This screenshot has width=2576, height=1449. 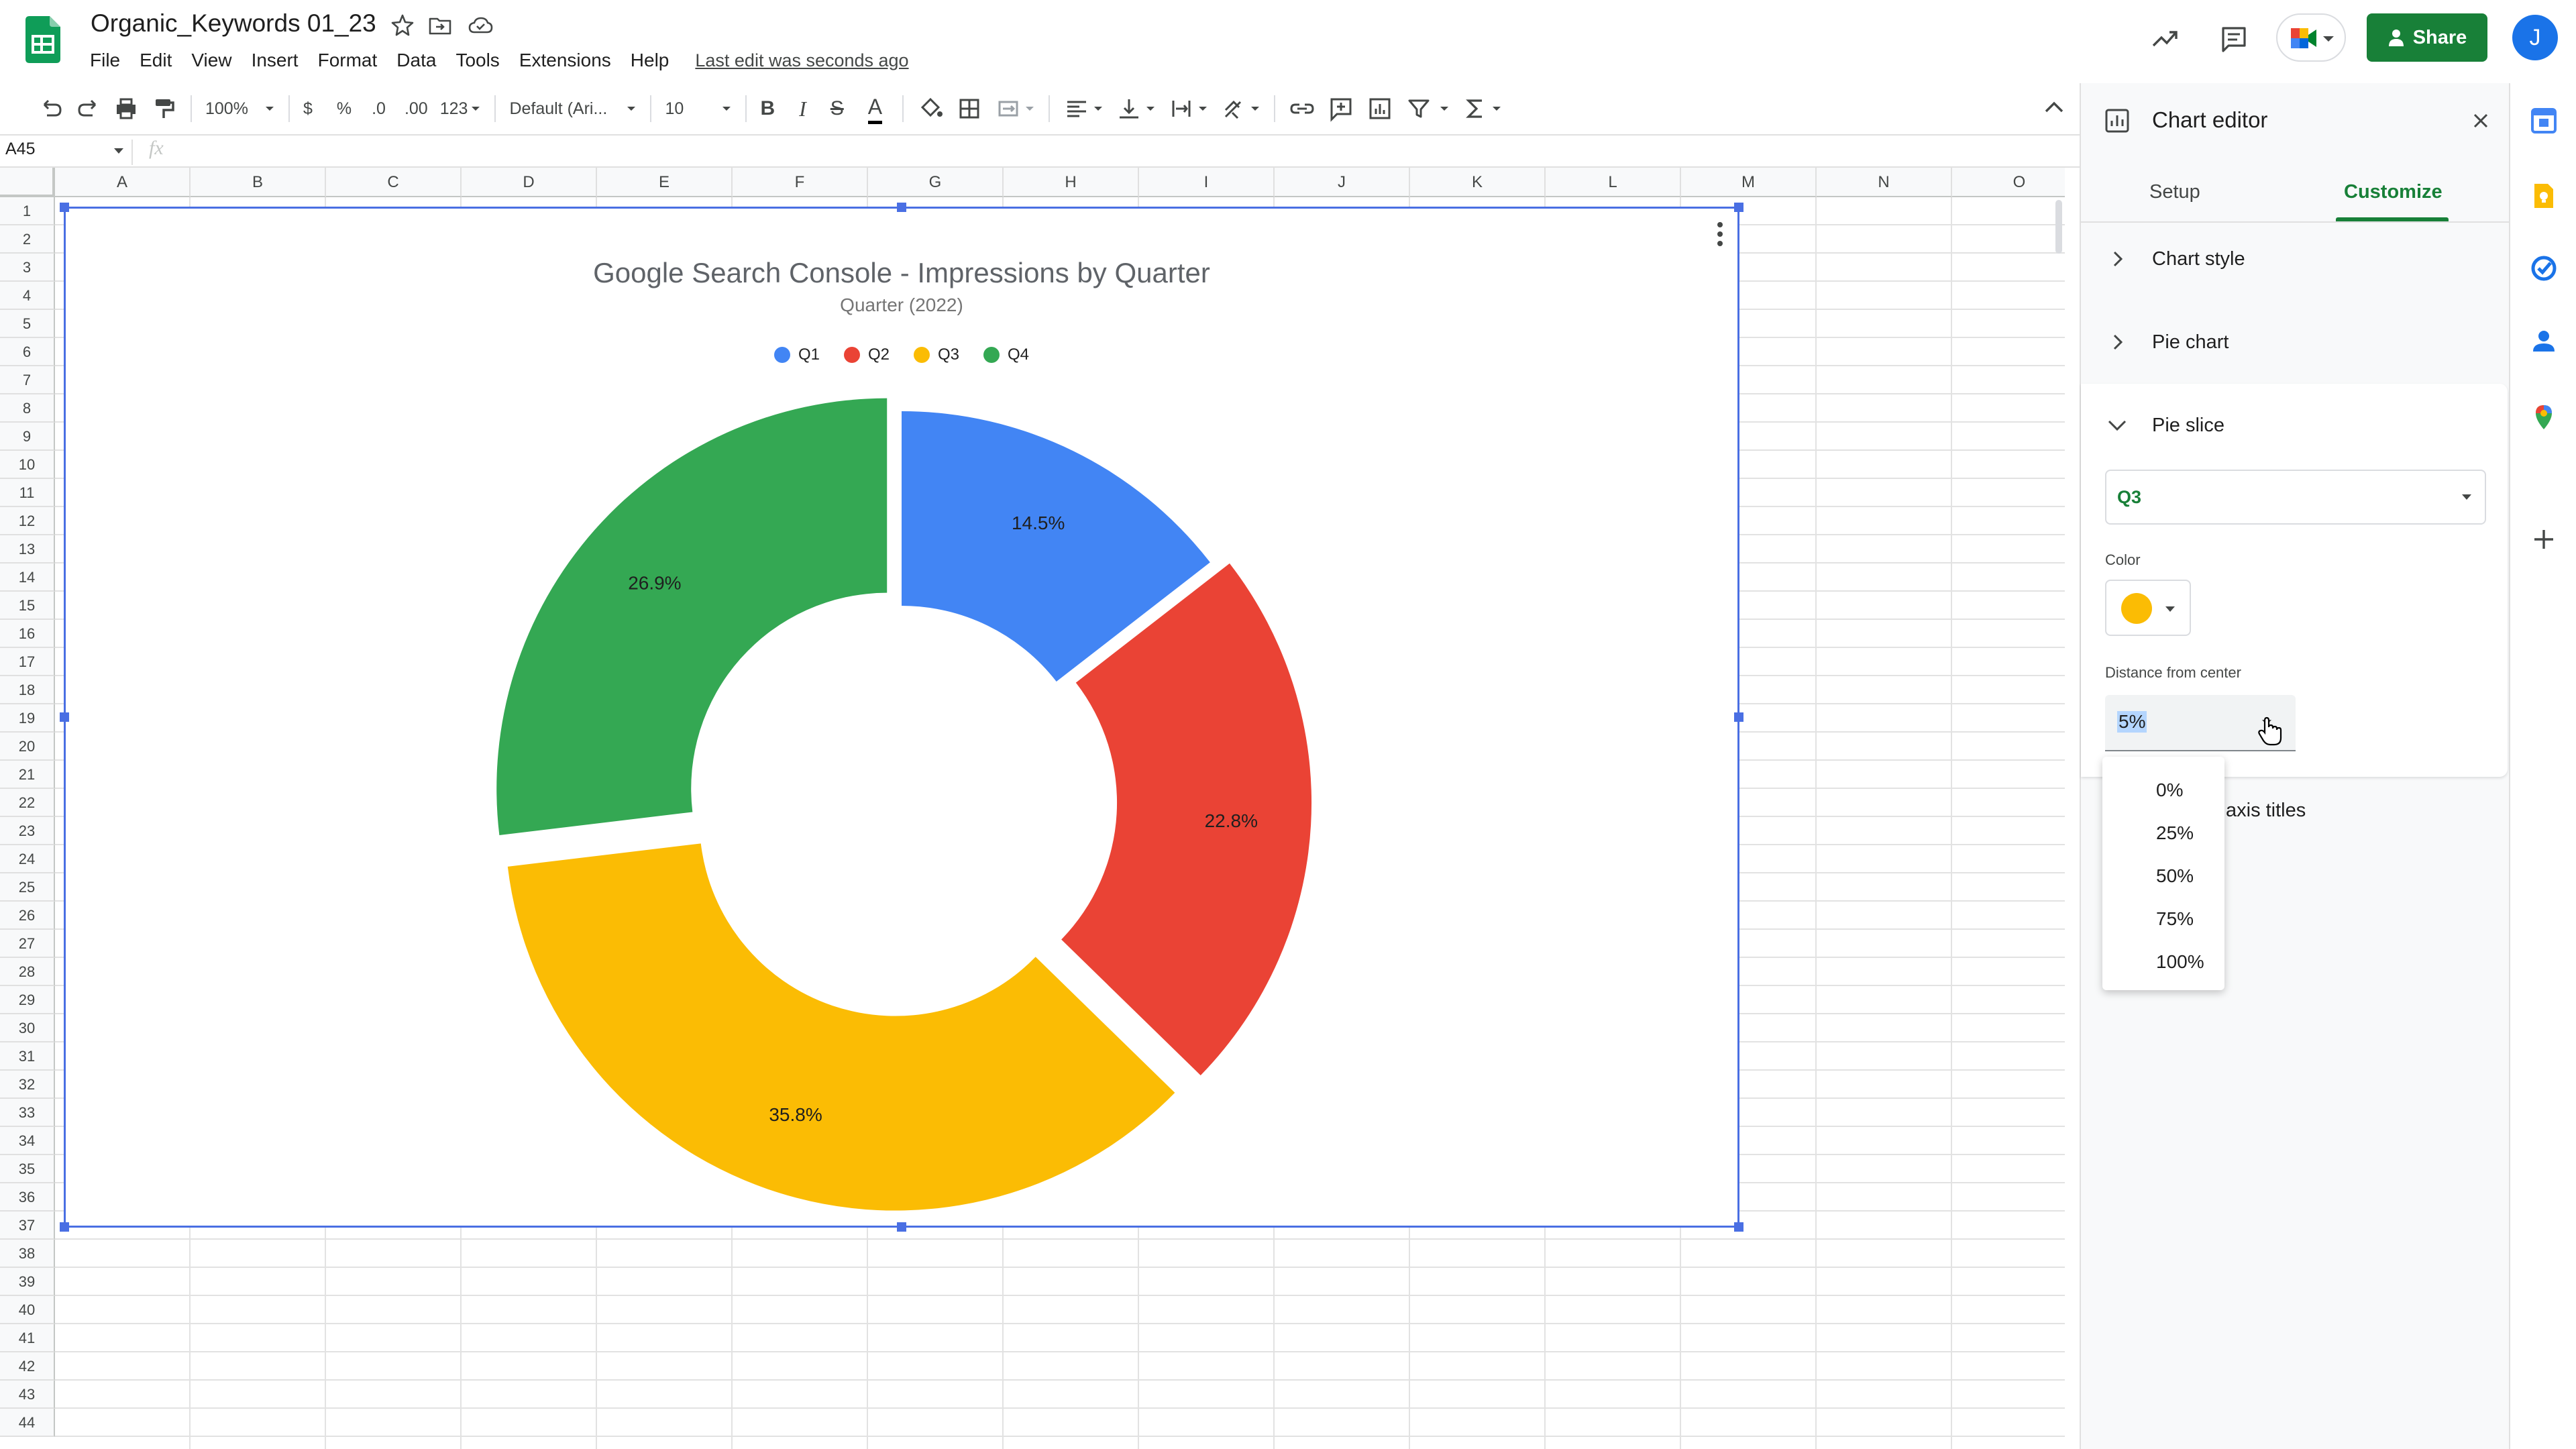 I want to click on text-rotation-dropdown-icon, so click(x=1255, y=109).